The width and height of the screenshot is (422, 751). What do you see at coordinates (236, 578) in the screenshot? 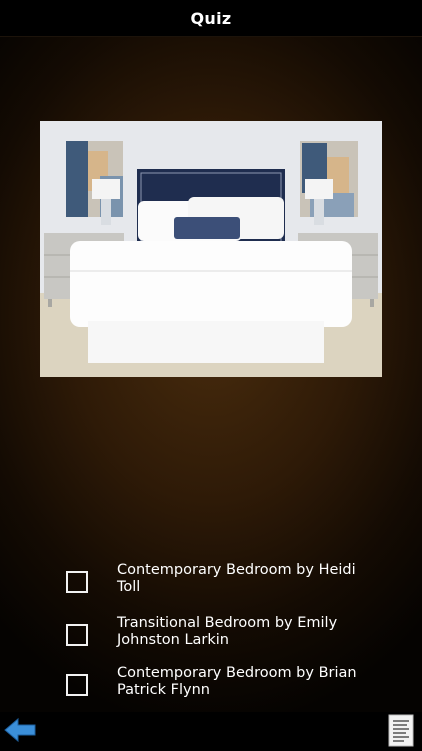
I see `answer-label-1: Contemporary Bedroom by Heidi Toll` at bounding box center [236, 578].